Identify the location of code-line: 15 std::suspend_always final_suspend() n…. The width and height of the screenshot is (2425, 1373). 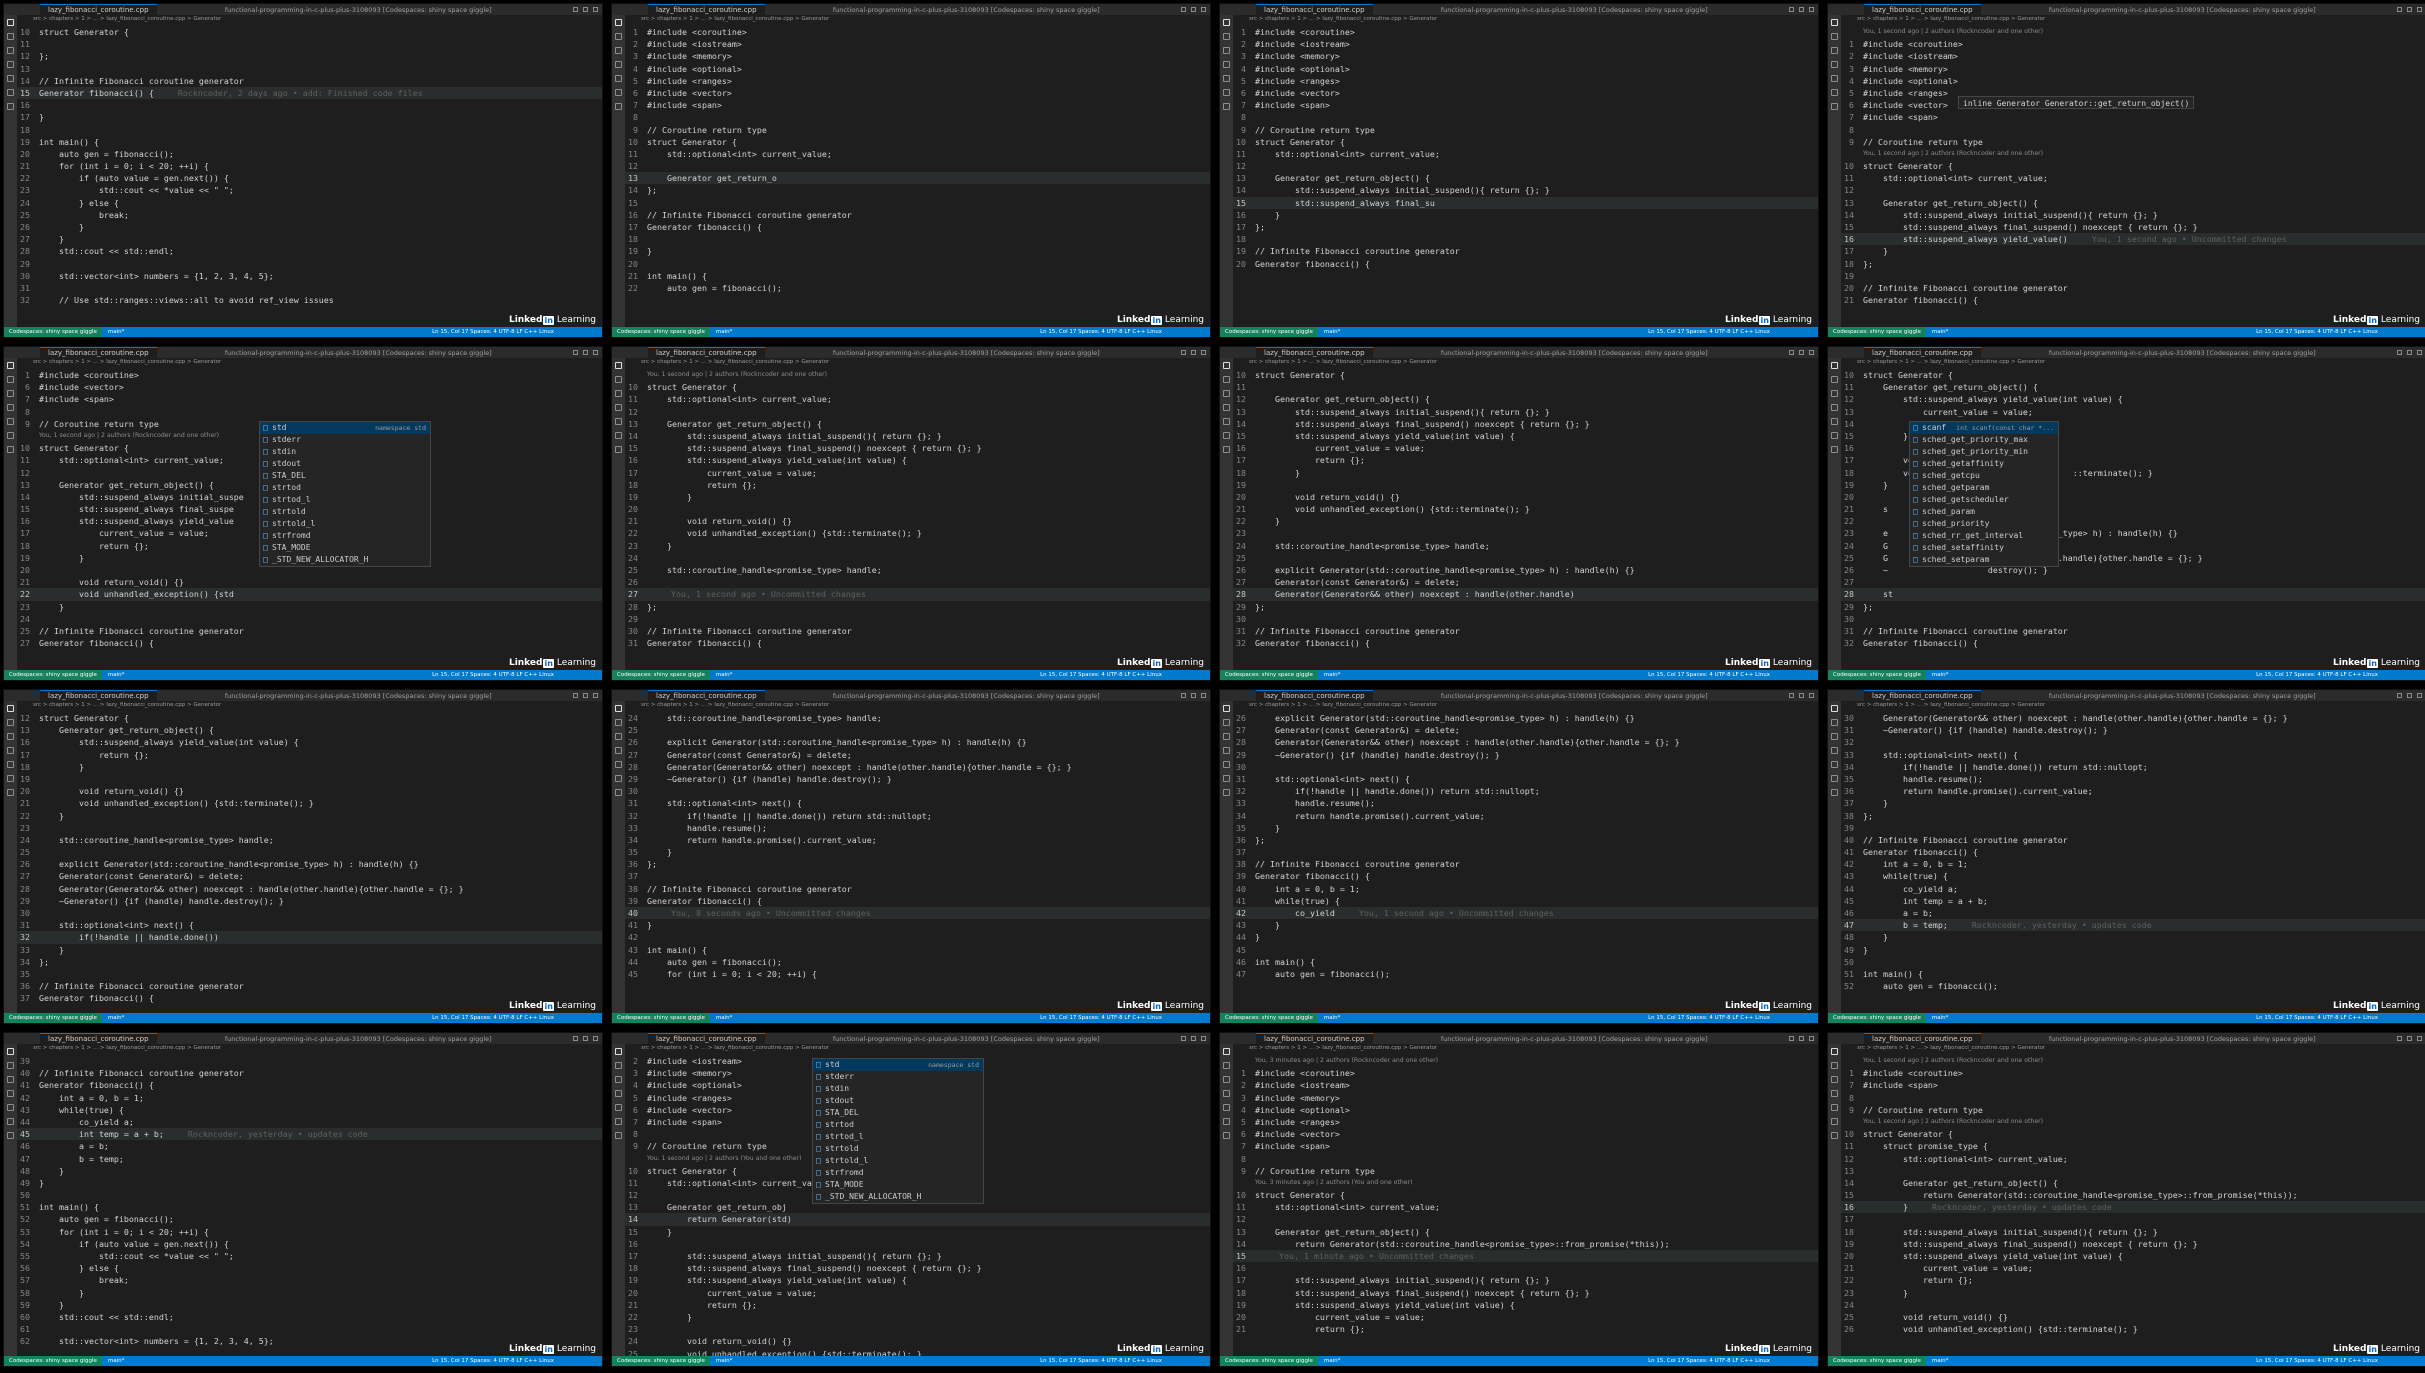
(2133, 227).